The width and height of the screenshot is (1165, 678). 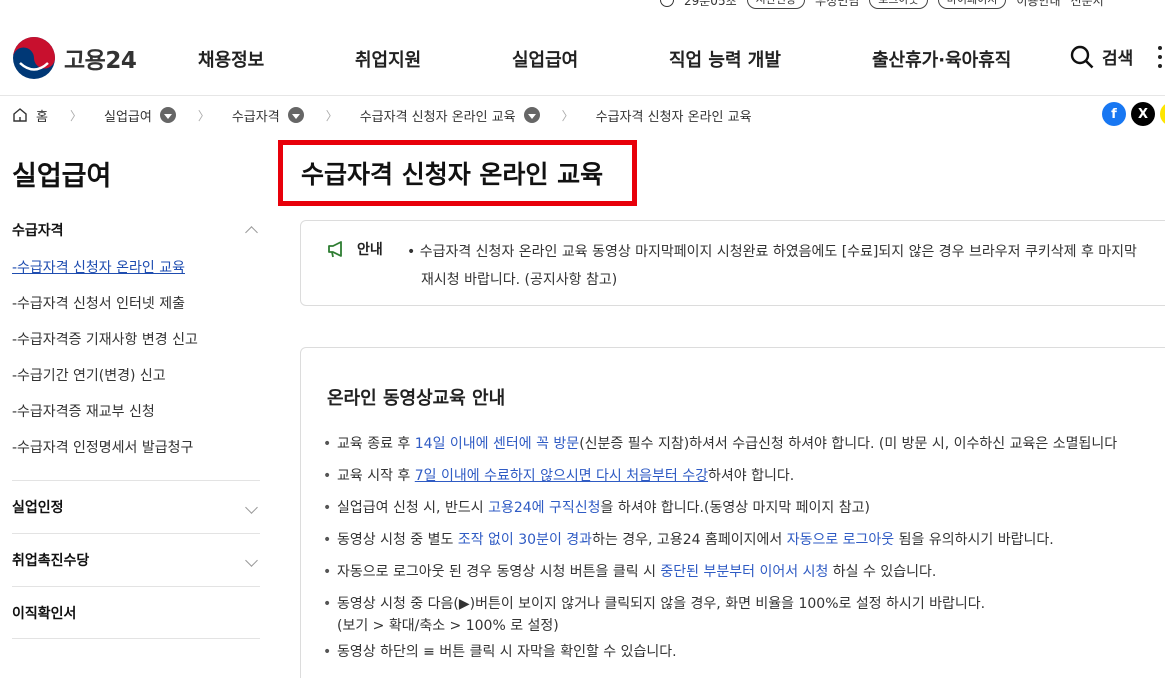 What do you see at coordinates (136, 304) in the screenshot?
I see `sidebar-item-application-submit: -수급자격 신청서 인터넷 제출` at bounding box center [136, 304].